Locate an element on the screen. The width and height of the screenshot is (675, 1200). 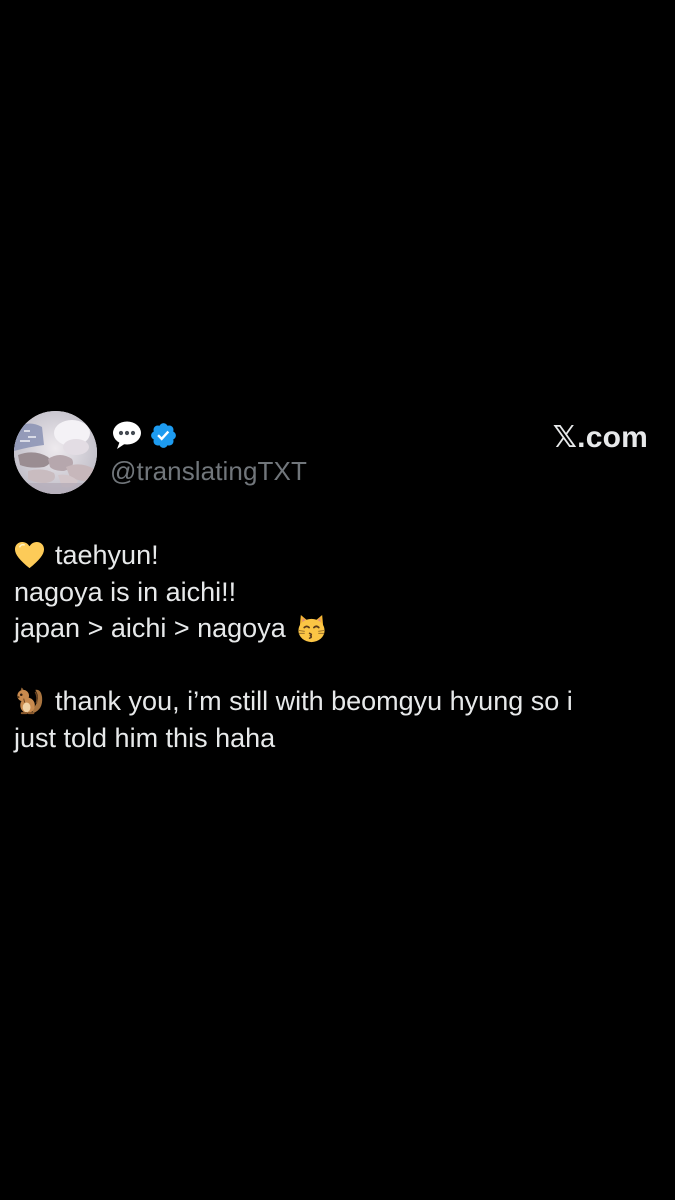
tweet-line: taehyun! is located at coordinates (337, 555).